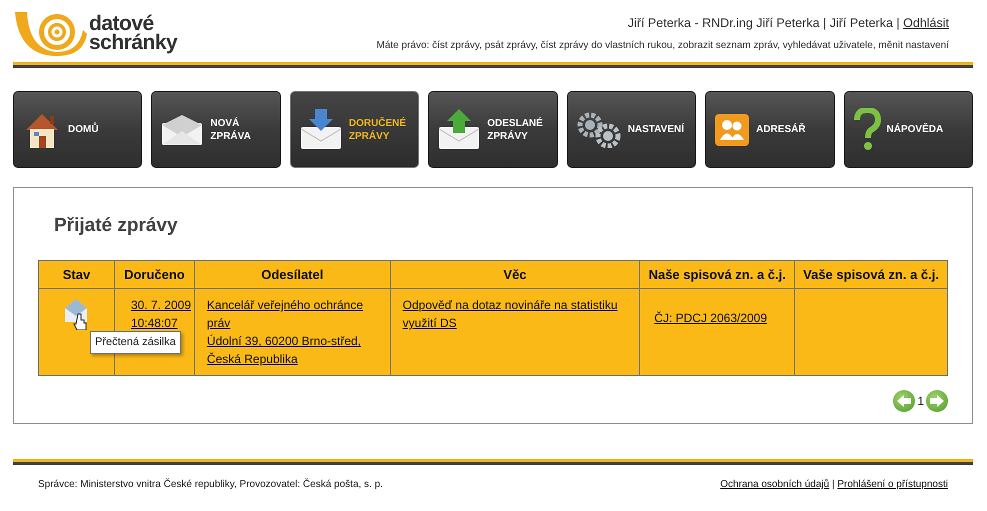 The image size is (987, 511). Describe the element at coordinates (732, 129) in the screenshot. I see `contacts-icon` at that location.